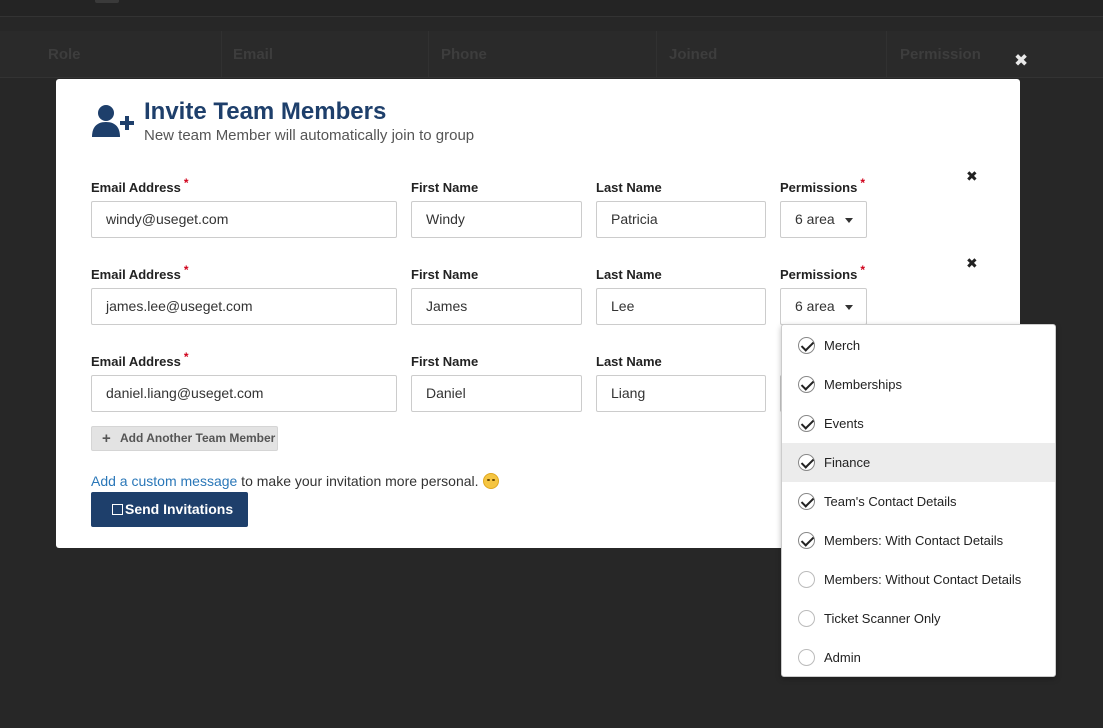 The height and width of the screenshot is (728, 1103). I want to click on modal-title: Invite Team Members, so click(265, 111).